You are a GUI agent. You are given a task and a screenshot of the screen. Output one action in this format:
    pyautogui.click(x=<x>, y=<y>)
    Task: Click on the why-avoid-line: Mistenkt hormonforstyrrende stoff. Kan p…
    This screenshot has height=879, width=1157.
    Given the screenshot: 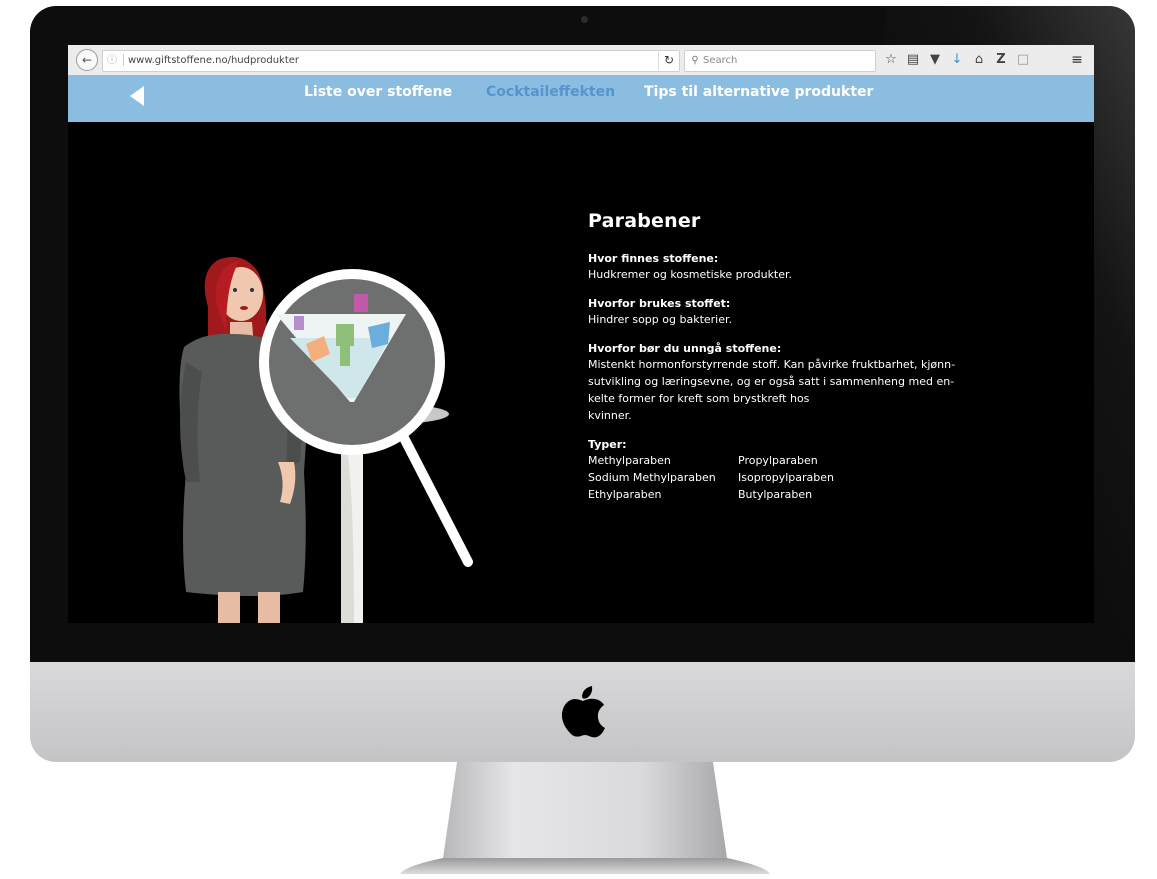 What is the action you would take?
    pyautogui.click(x=772, y=364)
    